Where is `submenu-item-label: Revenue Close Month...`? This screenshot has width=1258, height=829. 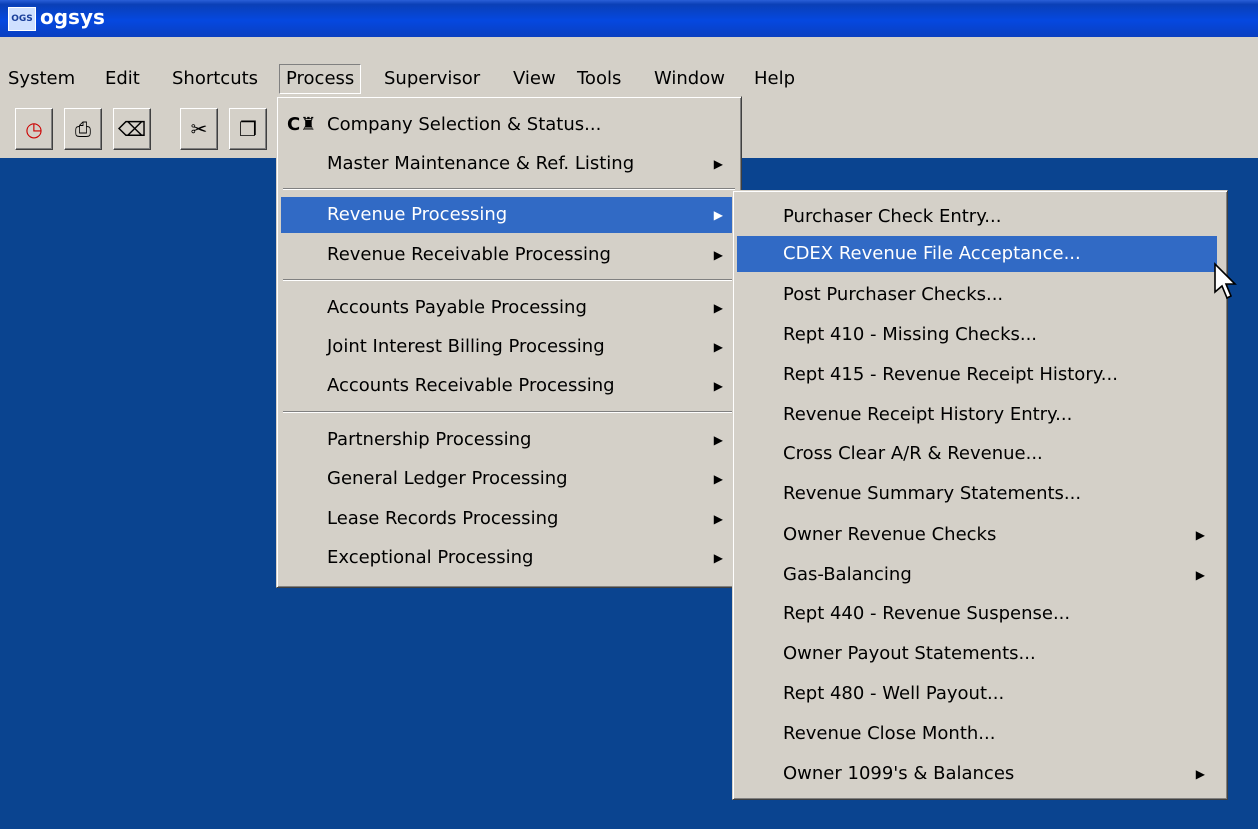
submenu-item-label: Revenue Close Month... is located at coordinates (889, 733).